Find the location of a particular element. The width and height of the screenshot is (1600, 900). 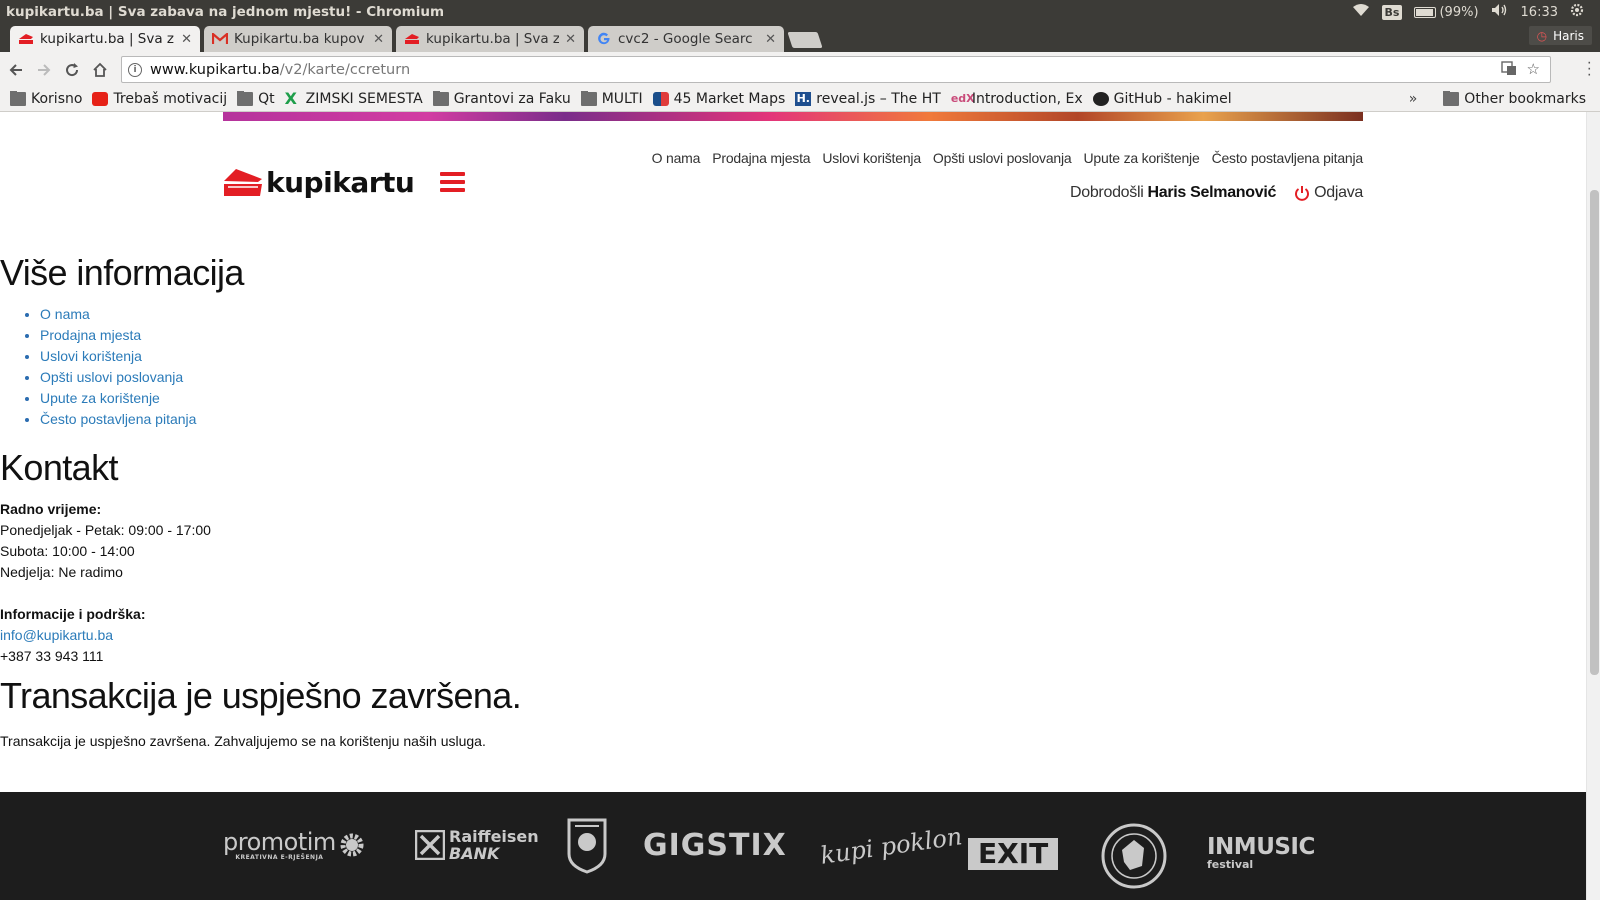

bookmark-grantovi: Grantovi za Faku is located at coordinates (501, 99).